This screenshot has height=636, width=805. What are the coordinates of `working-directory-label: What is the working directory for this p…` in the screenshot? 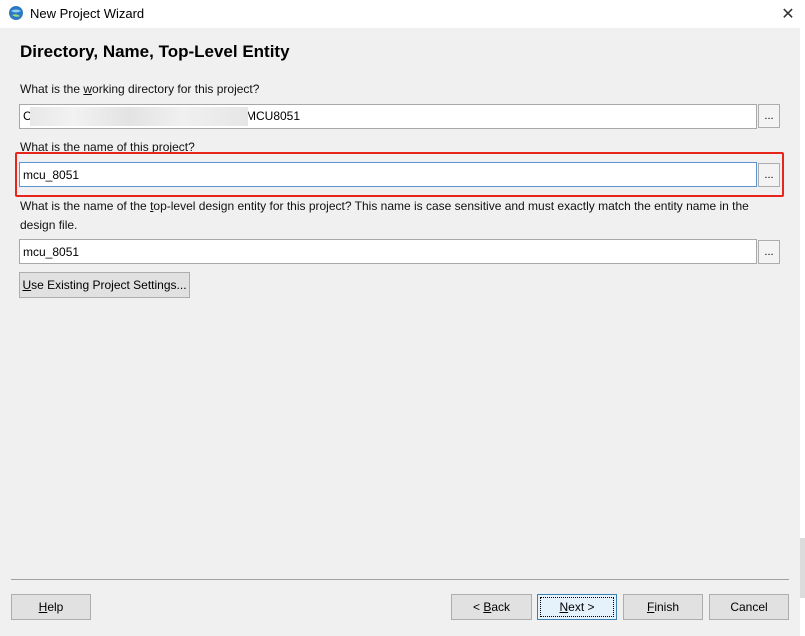 It's located at (140, 89).